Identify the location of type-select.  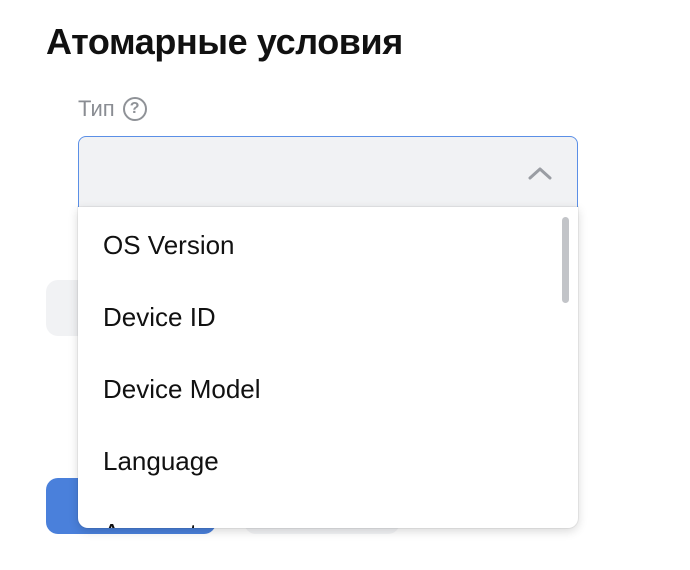
(328, 172).